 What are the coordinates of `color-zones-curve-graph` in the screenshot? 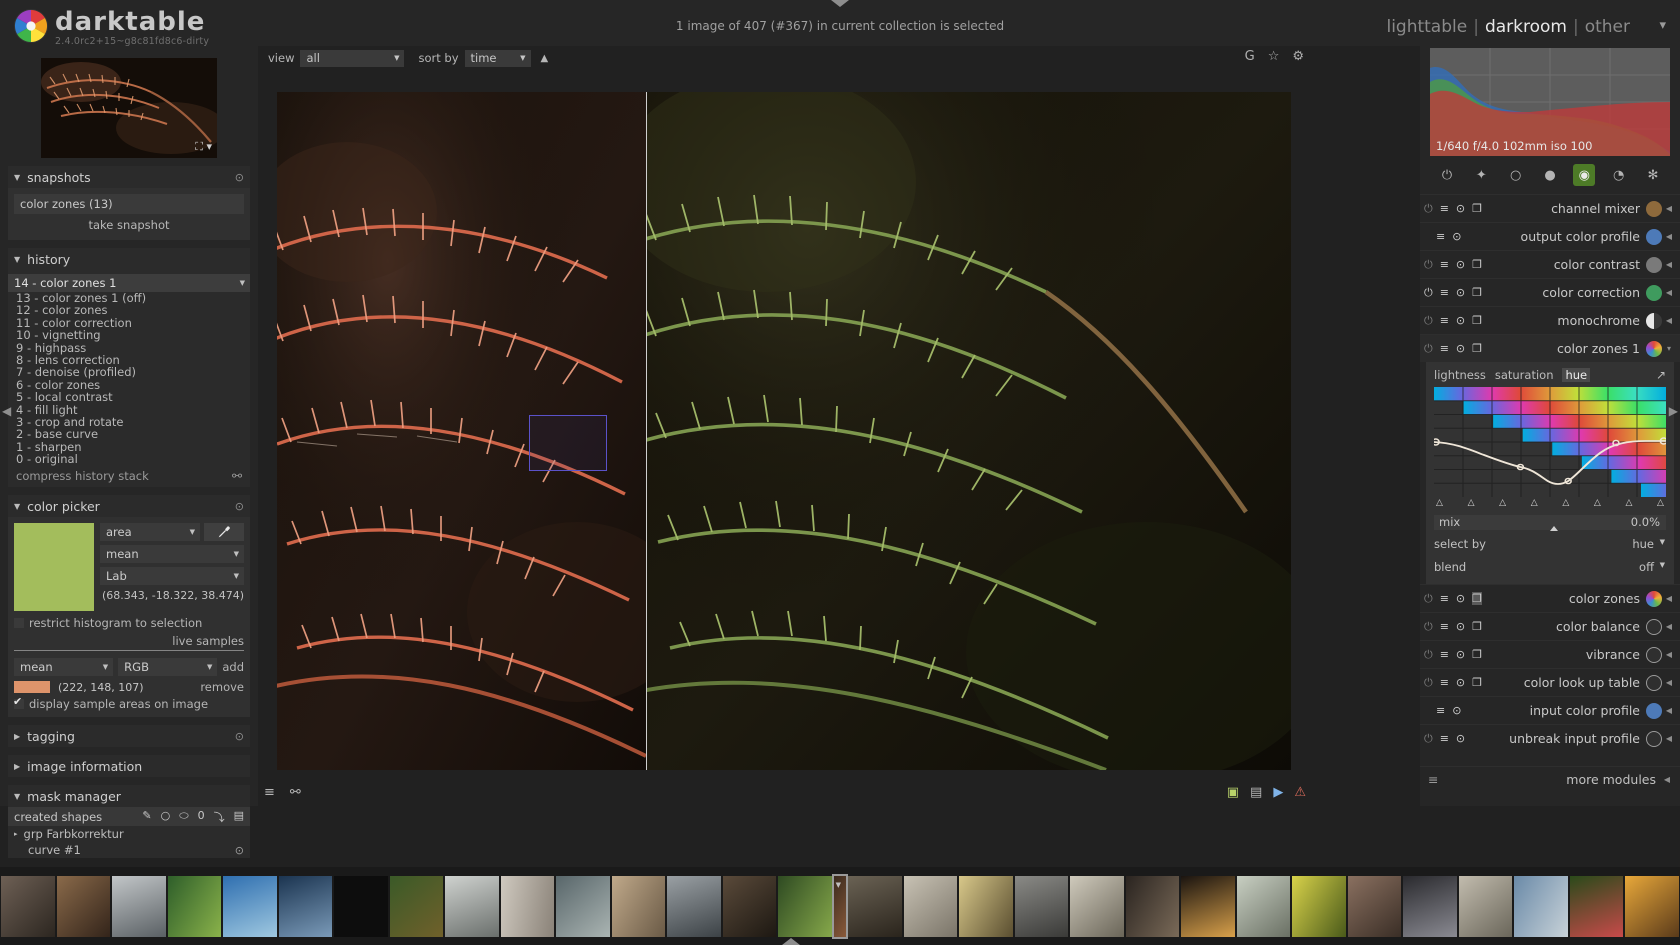 It's located at (1555, 442).